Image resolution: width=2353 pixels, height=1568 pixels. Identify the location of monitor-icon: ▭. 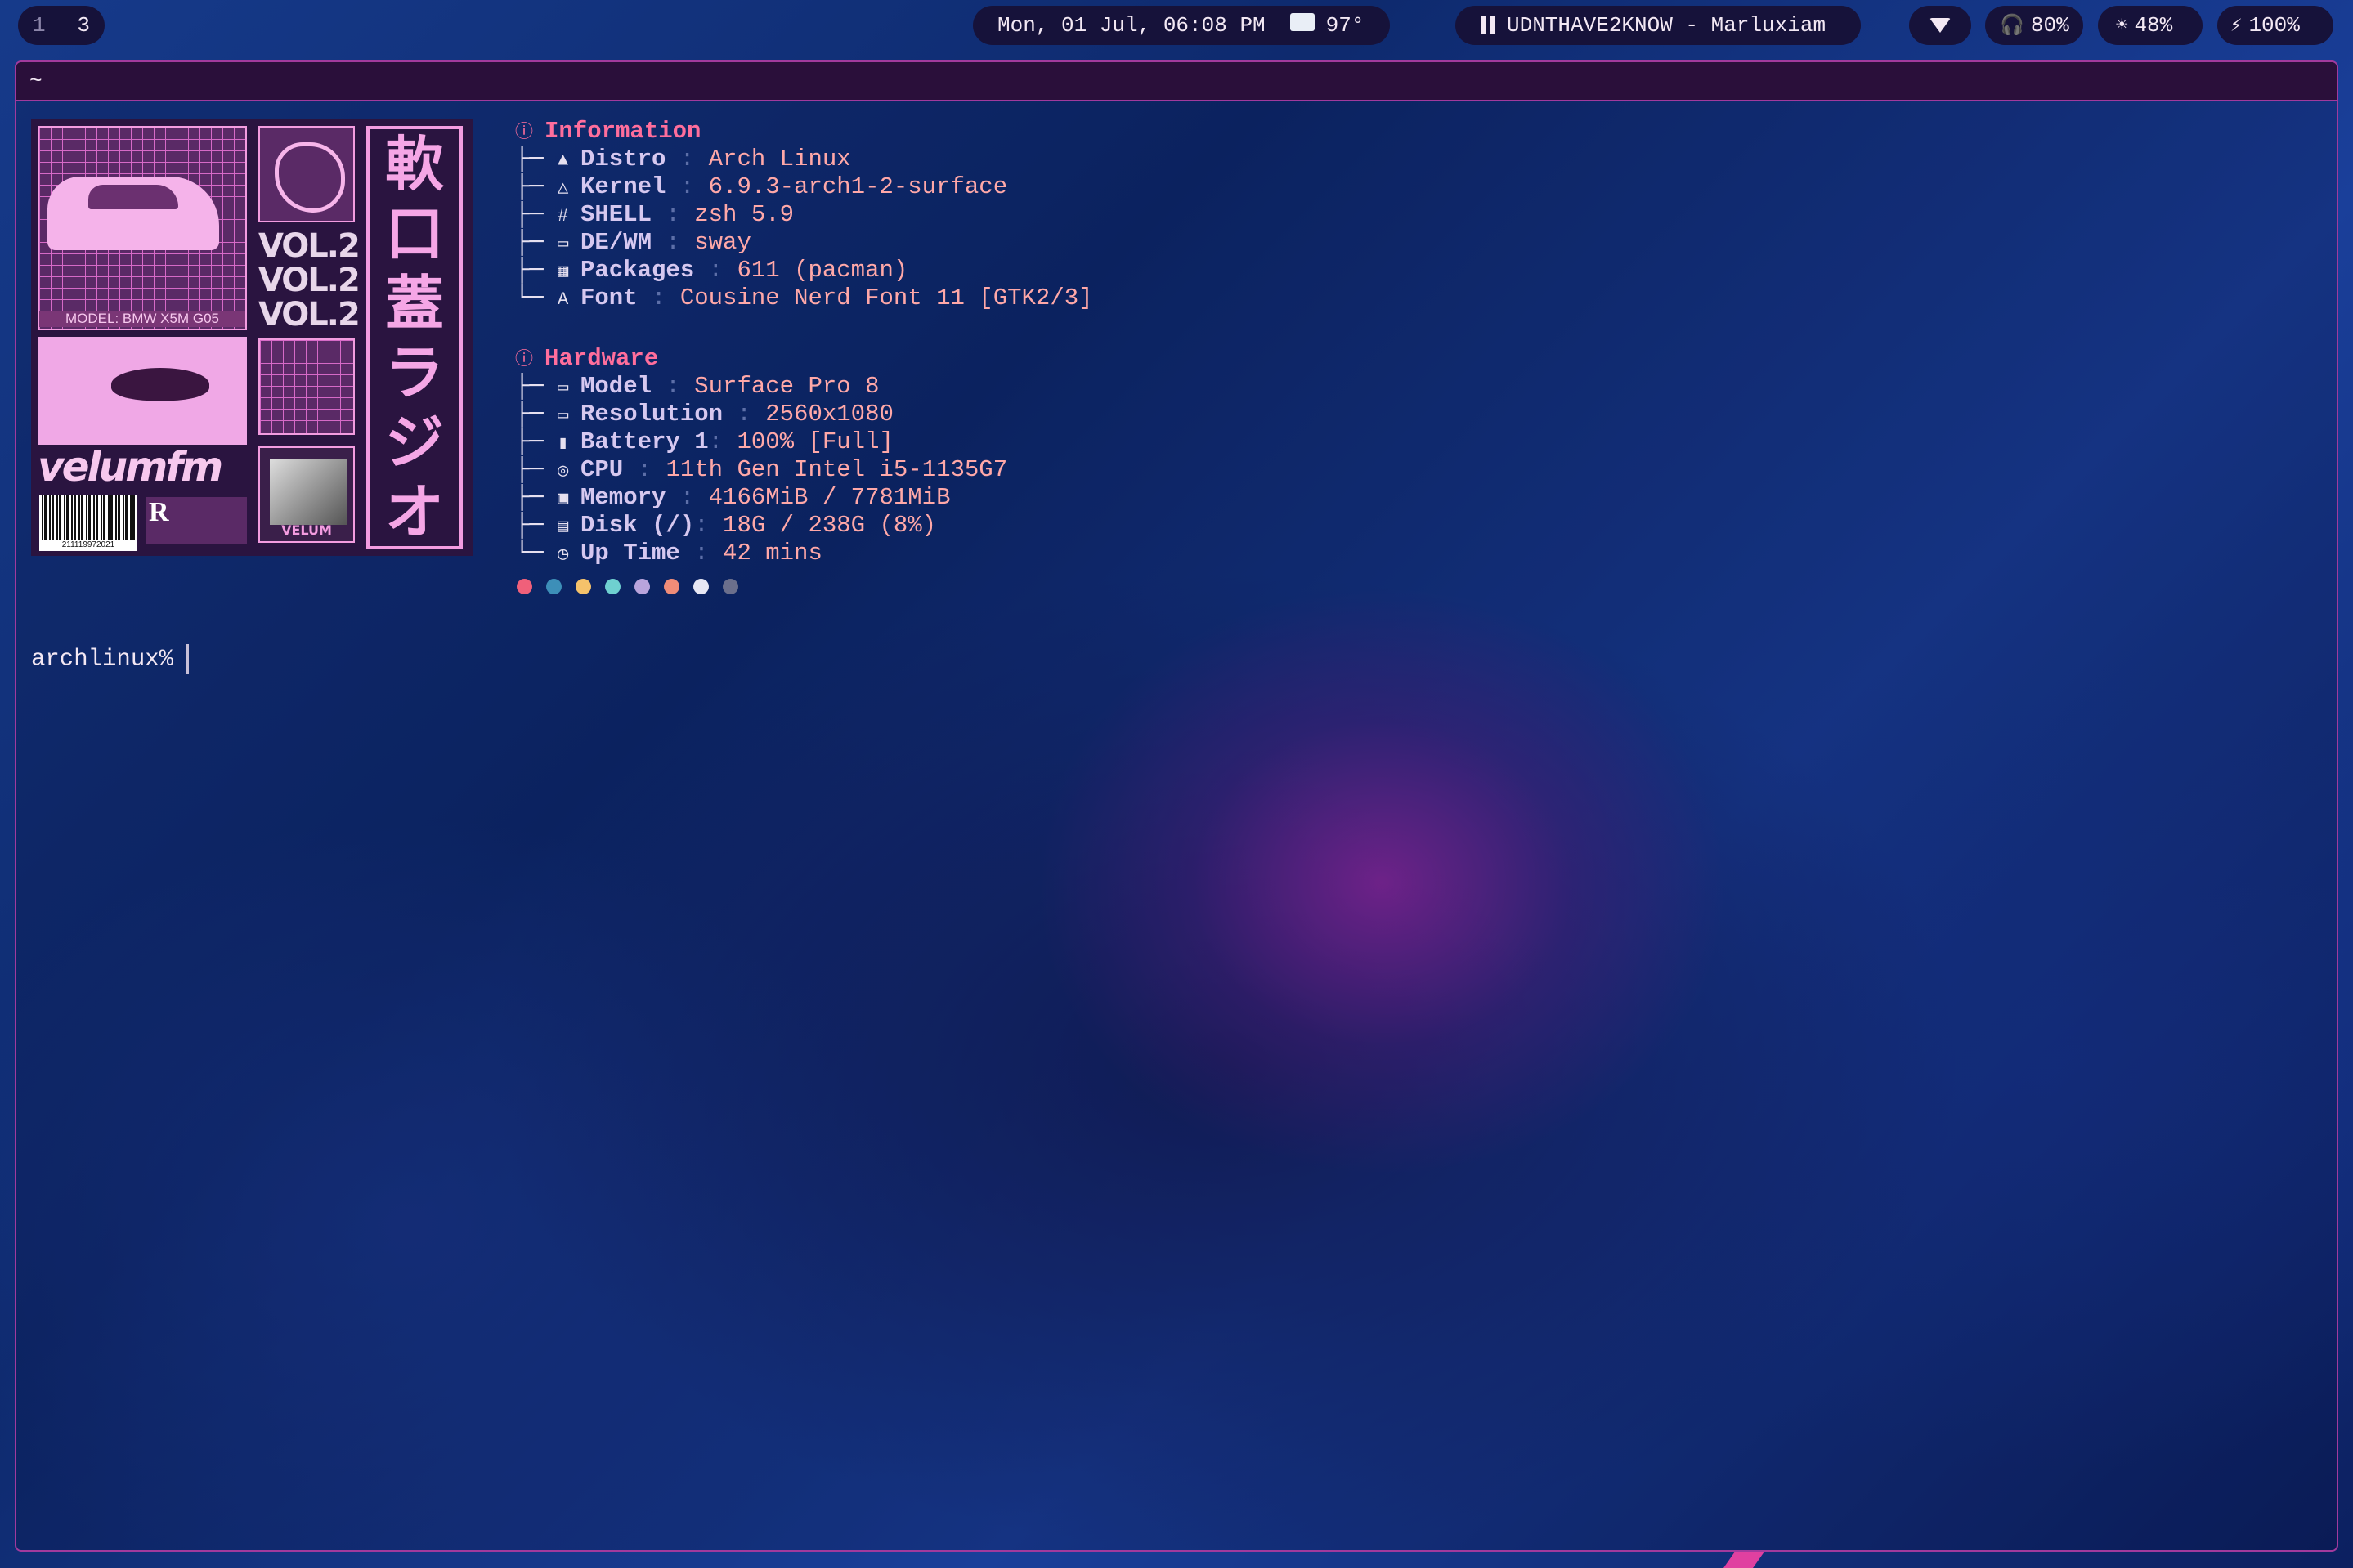
(563, 416).